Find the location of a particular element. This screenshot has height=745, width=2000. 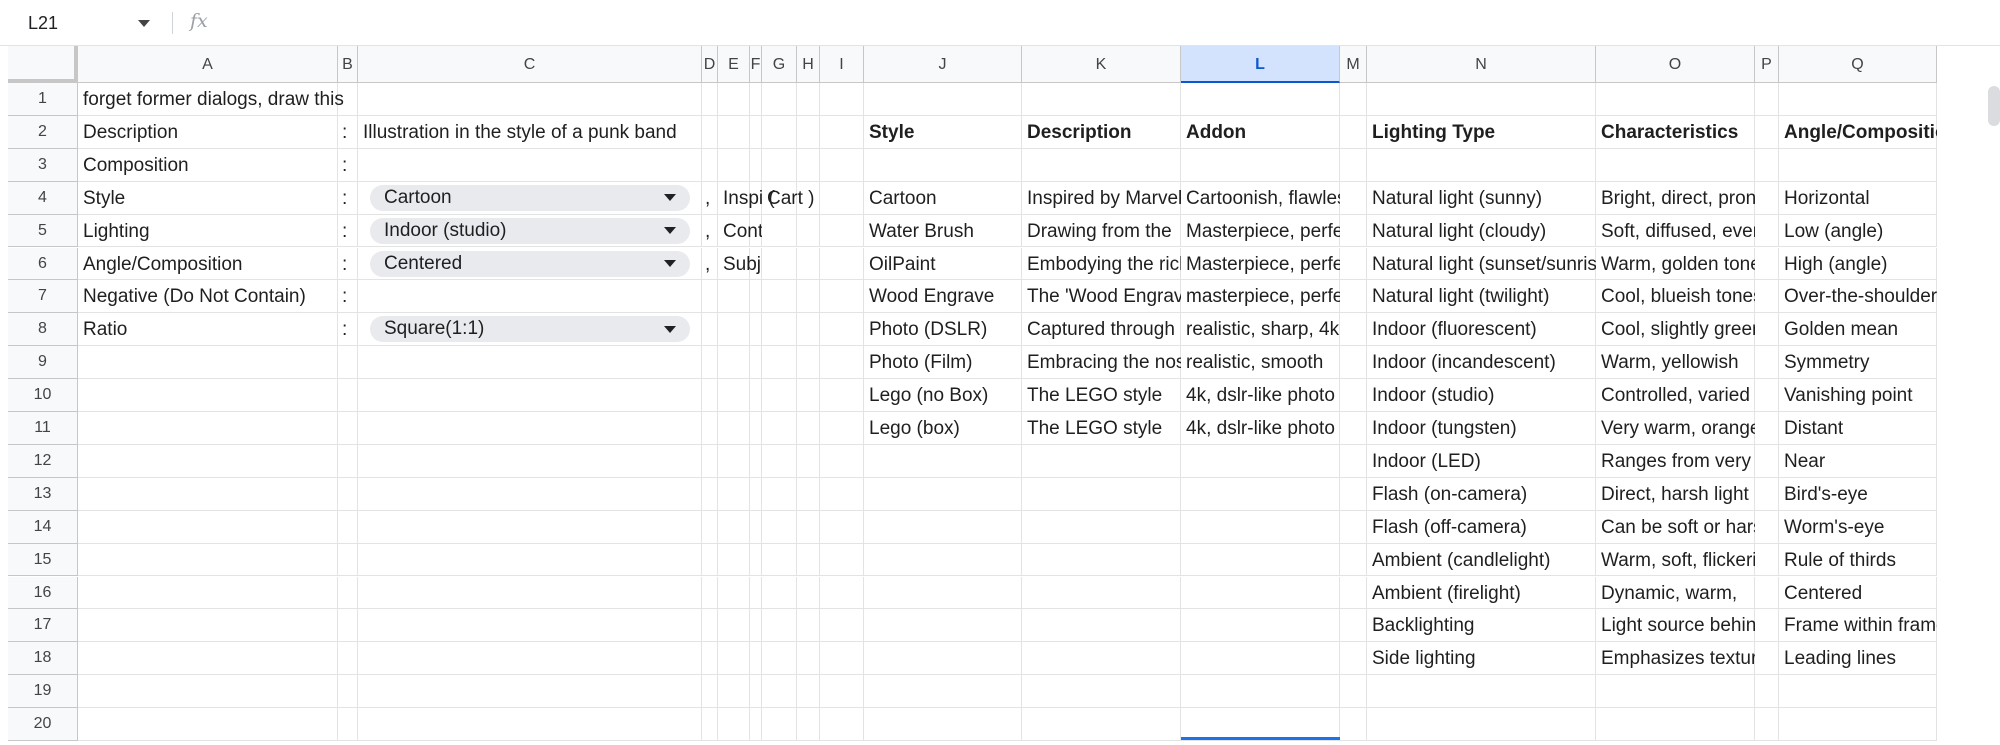

column-header-i: I is located at coordinates (842, 64).